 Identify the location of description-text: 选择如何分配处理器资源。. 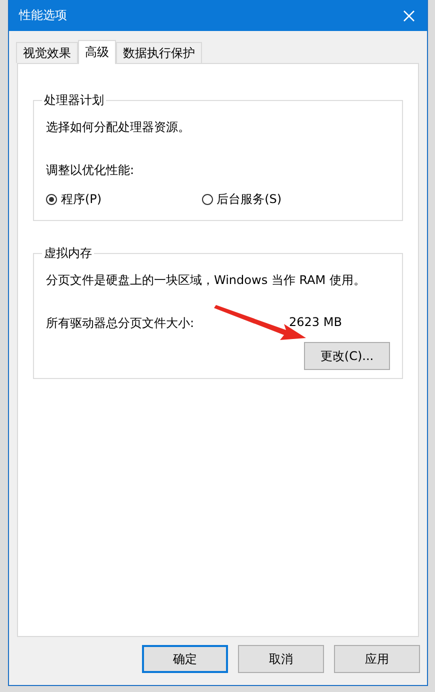
(118, 127).